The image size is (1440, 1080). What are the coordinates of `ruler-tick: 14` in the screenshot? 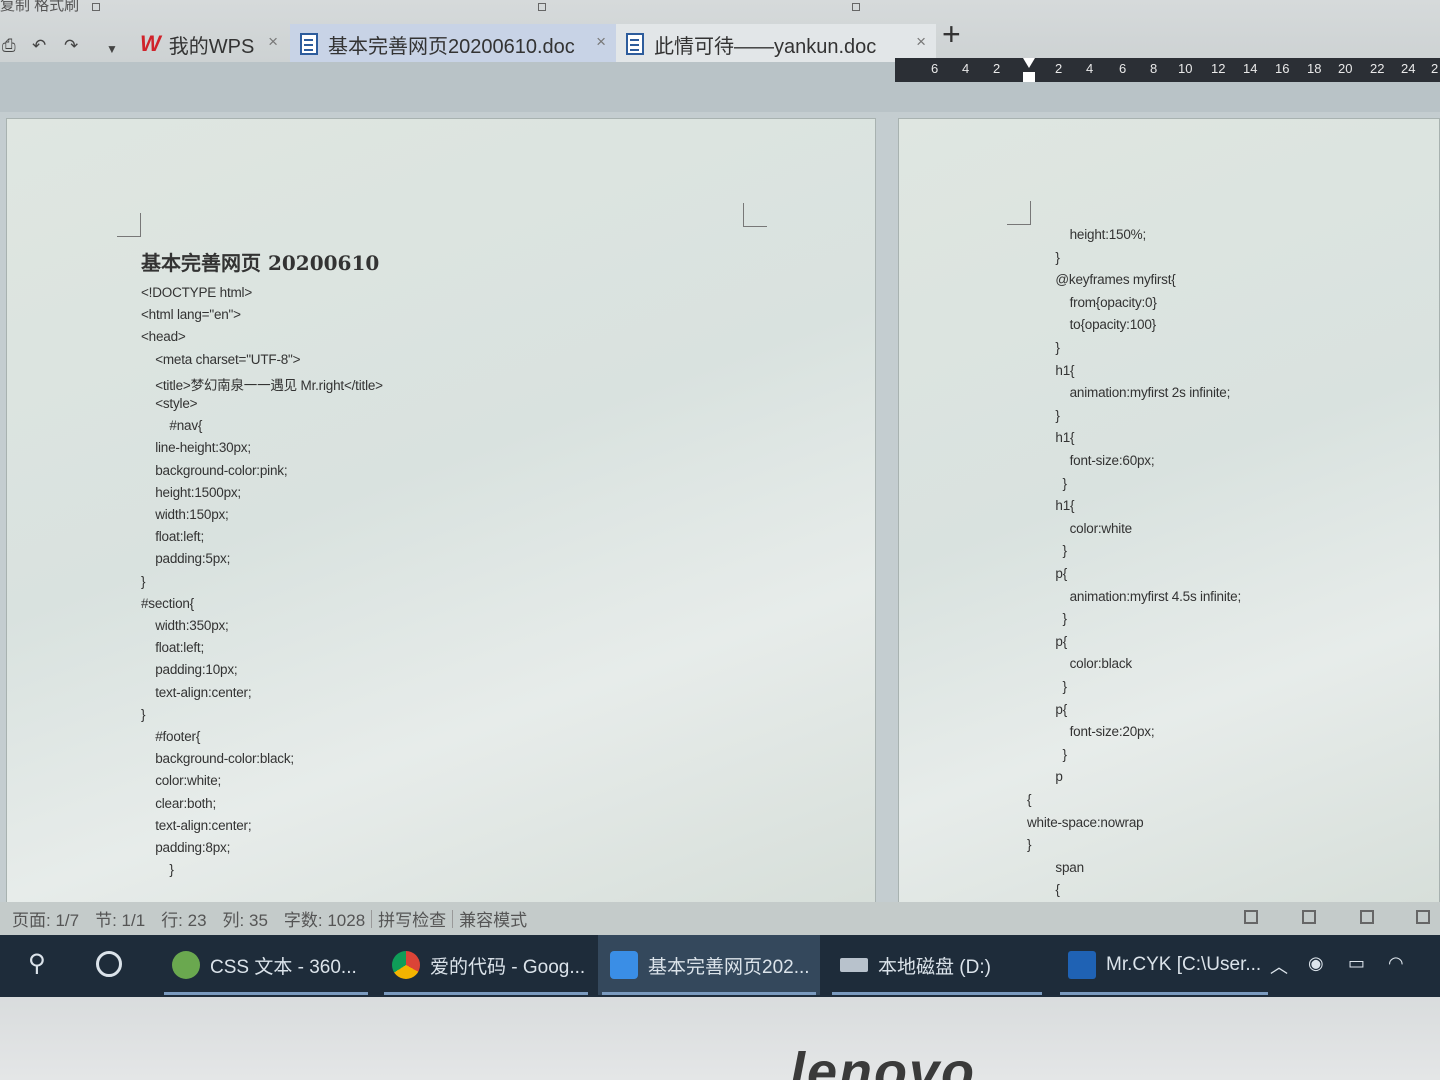 It's located at (1250, 68).